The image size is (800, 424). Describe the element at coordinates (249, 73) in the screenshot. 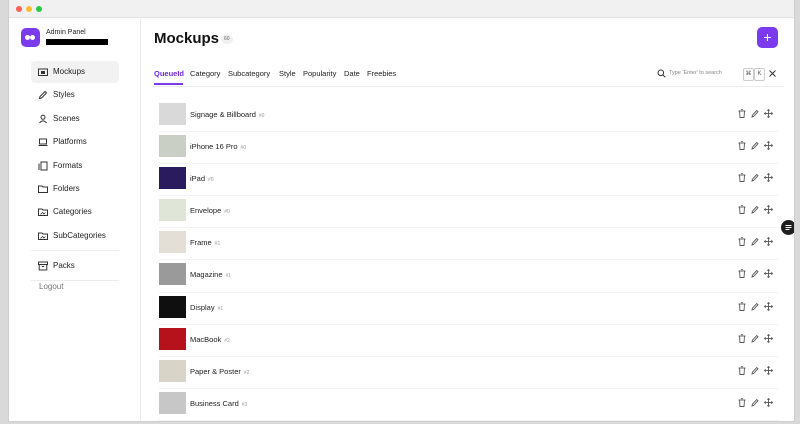

I see `tab-subcategory: Subcategory` at that location.